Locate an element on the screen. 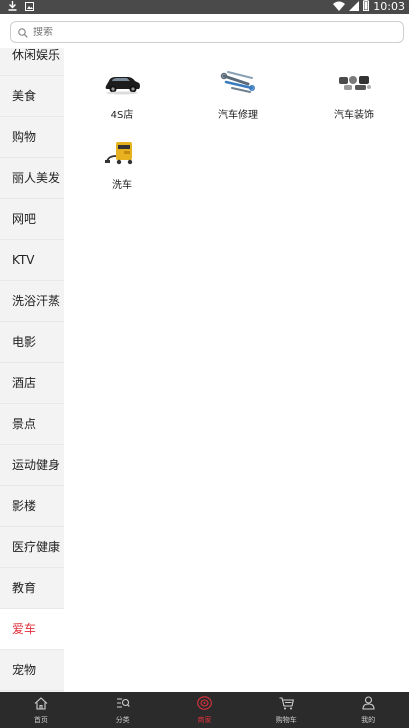 The height and width of the screenshot is (728, 409). sidebar-item-ktv: KTV is located at coordinates (32, 260).